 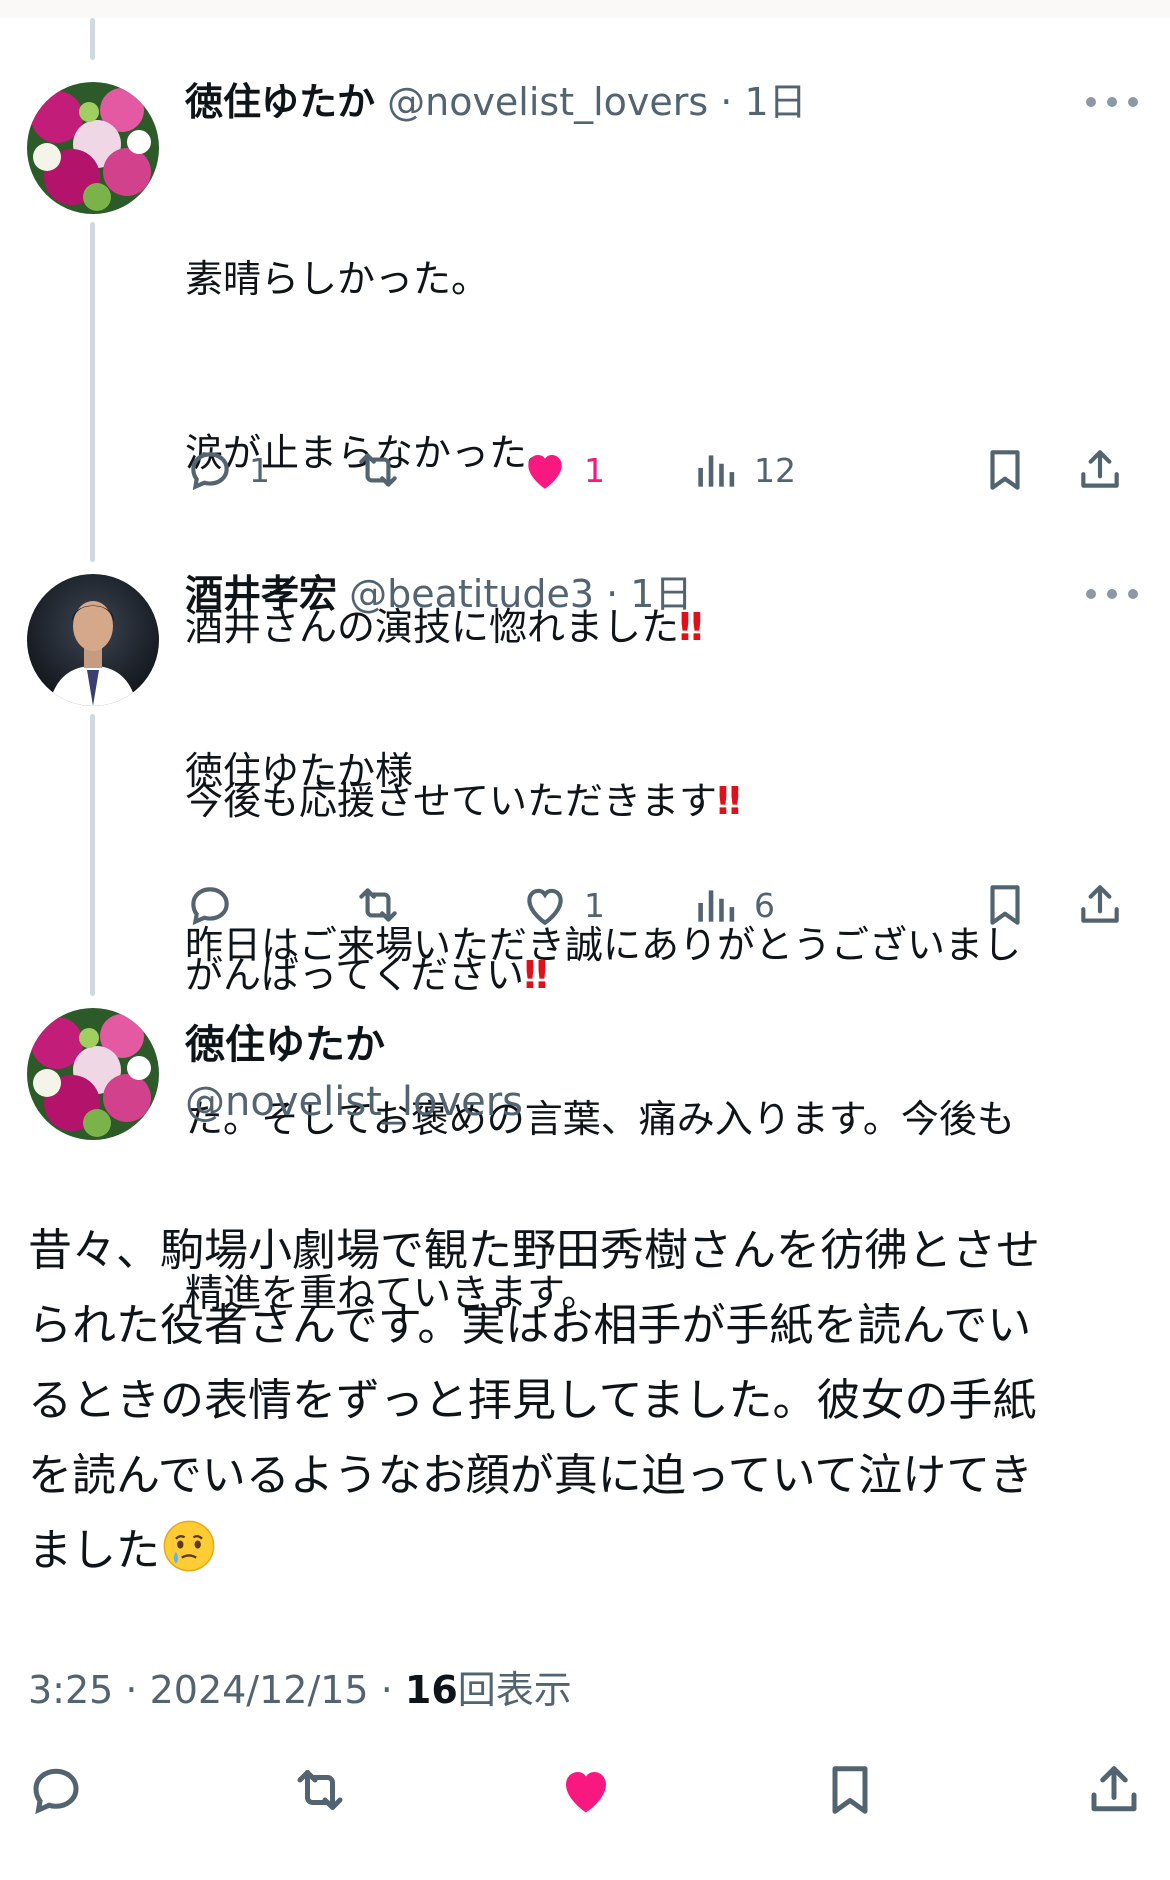 I want to click on tweet-line: 昔々、駒場小劇場で観た野田秀樹さんを彷彿とさせ, so click(x=534, y=1250).